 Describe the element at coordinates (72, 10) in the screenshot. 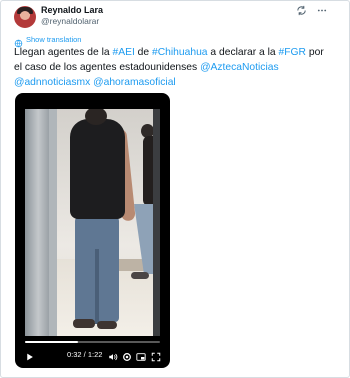

I see `author-name: Reynaldo Lara` at that location.